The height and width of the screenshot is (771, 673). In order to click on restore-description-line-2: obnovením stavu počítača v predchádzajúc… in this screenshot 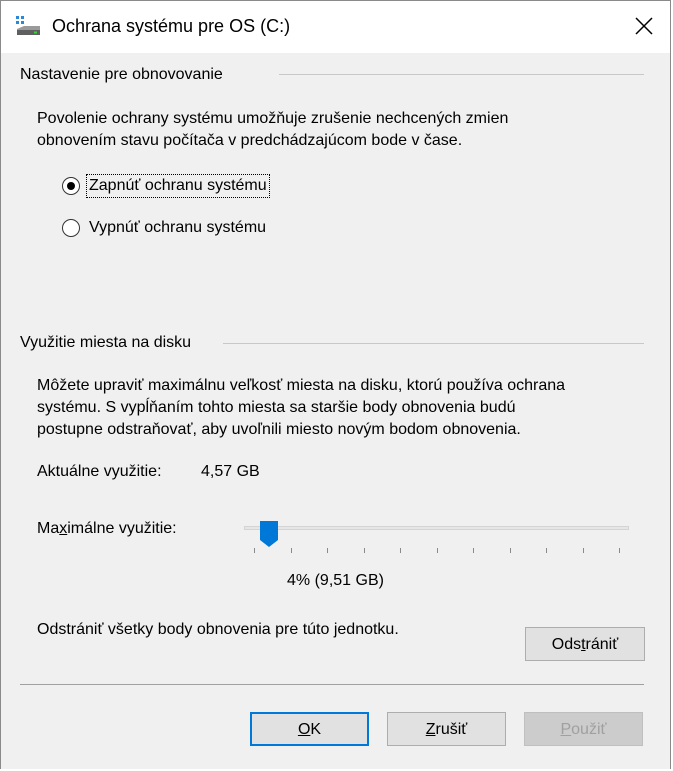, I will do `click(250, 140)`.